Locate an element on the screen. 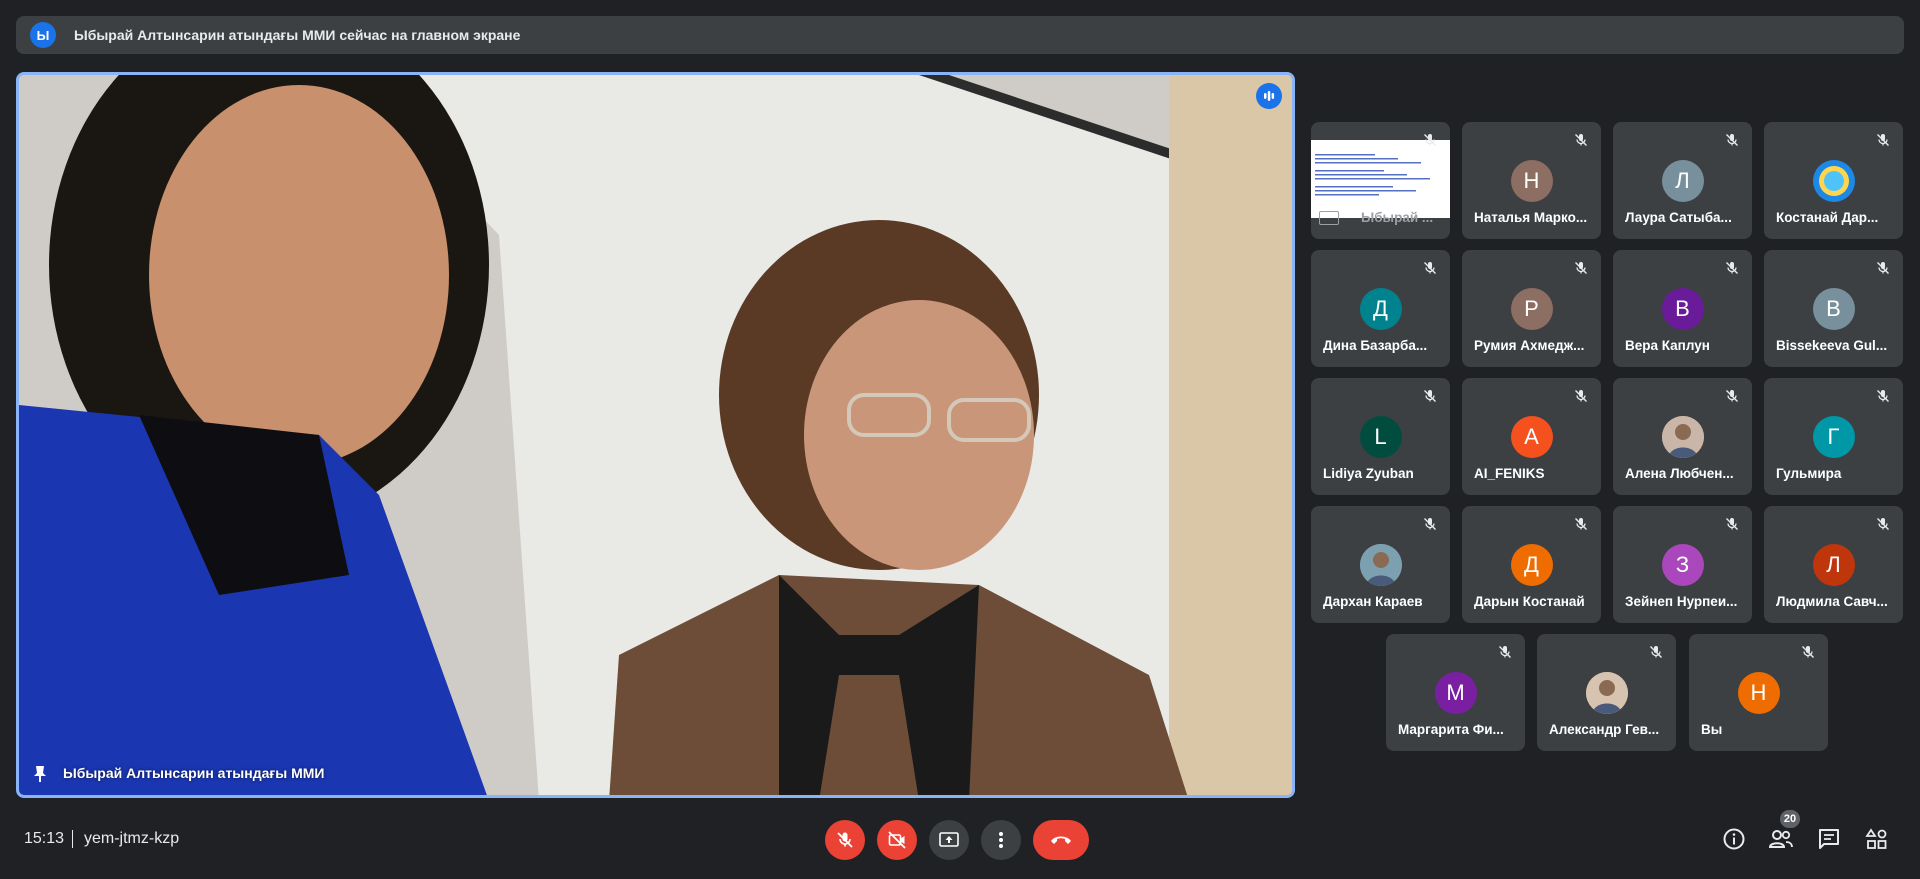  info-icon is located at coordinates (1734, 839).